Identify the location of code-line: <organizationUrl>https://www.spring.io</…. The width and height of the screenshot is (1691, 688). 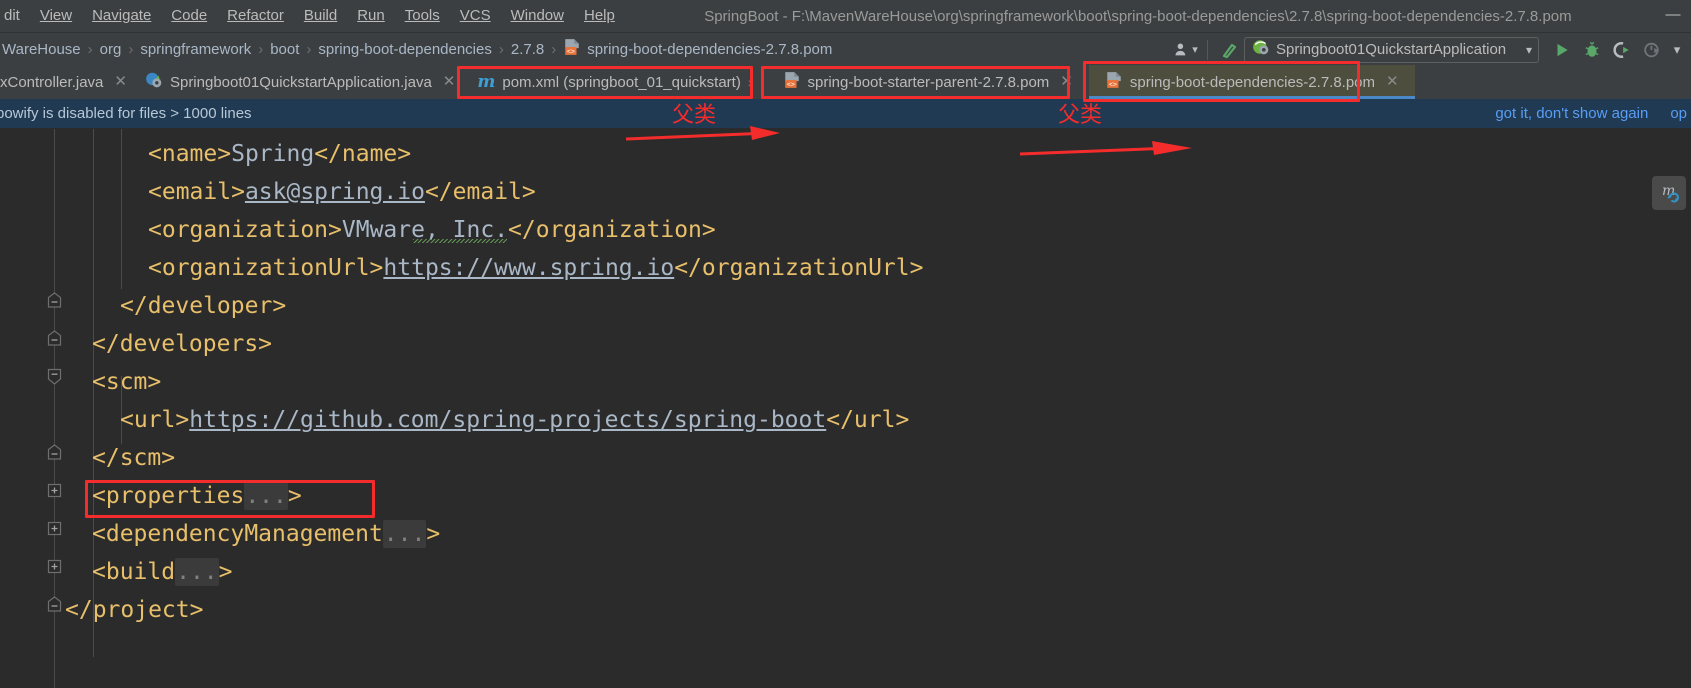
(535, 268).